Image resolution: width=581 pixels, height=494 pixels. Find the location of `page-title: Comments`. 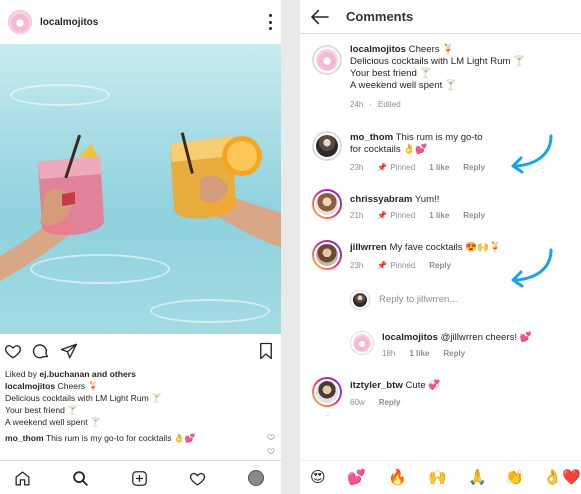

page-title: Comments is located at coordinates (380, 16).